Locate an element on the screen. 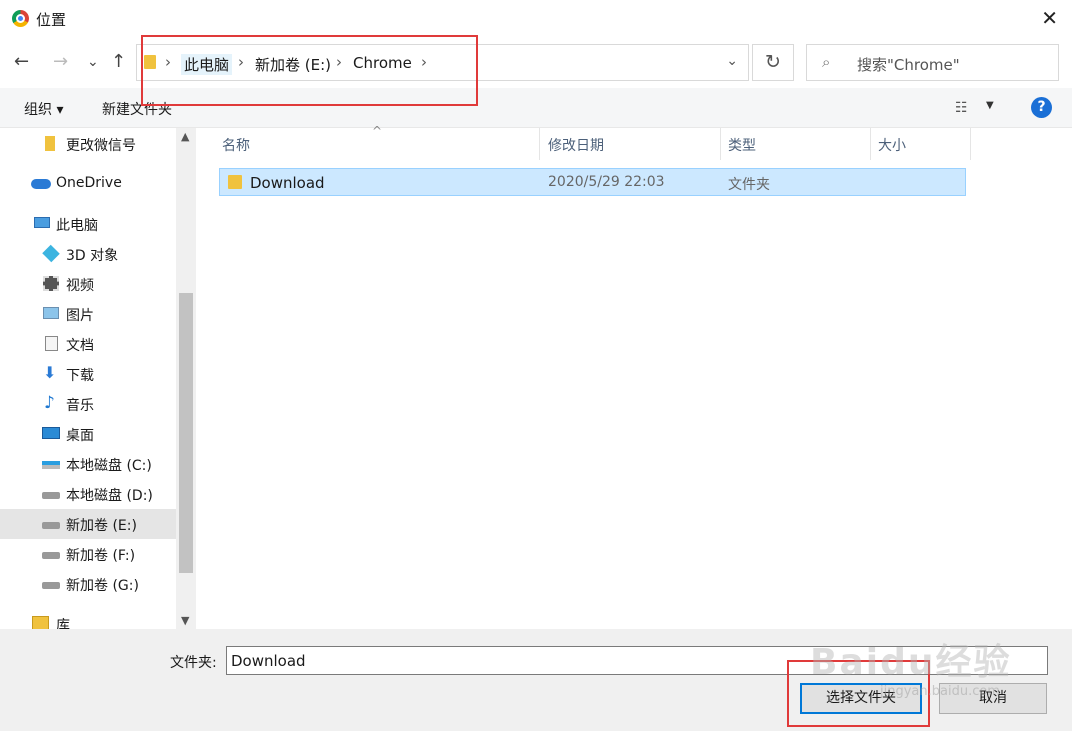 Image resolution: width=1072 pixels, height=731 pixels. column-header-name: 名称 is located at coordinates (236, 145).